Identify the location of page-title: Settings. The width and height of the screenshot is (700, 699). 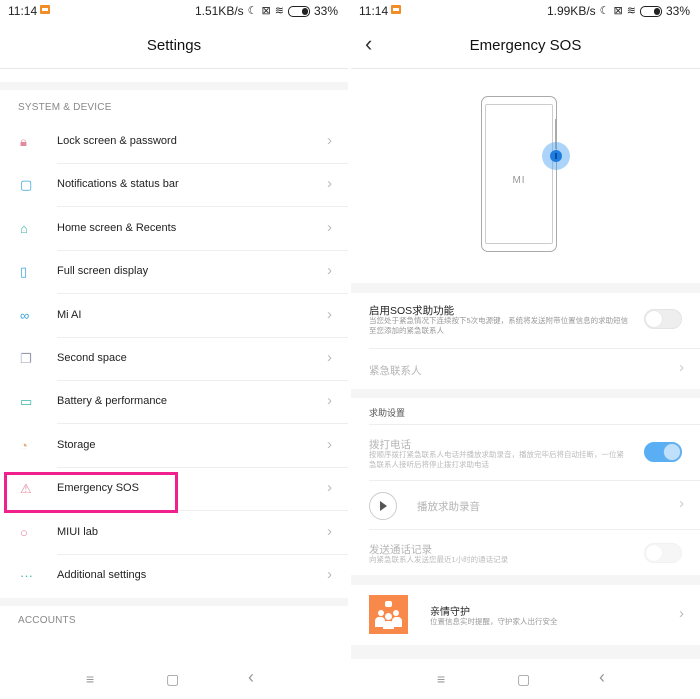
(174, 45).